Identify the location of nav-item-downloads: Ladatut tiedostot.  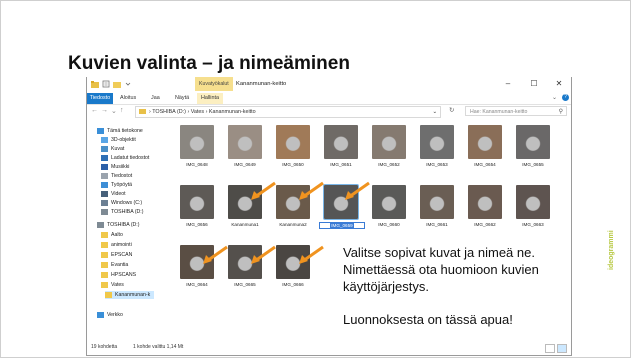
(125, 158).